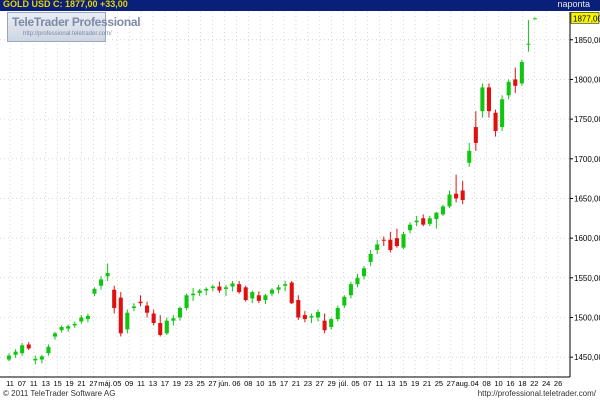 The height and width of the screenshot is (400, 600). I want to click on date-tick-label: 24, so click(546, 383).